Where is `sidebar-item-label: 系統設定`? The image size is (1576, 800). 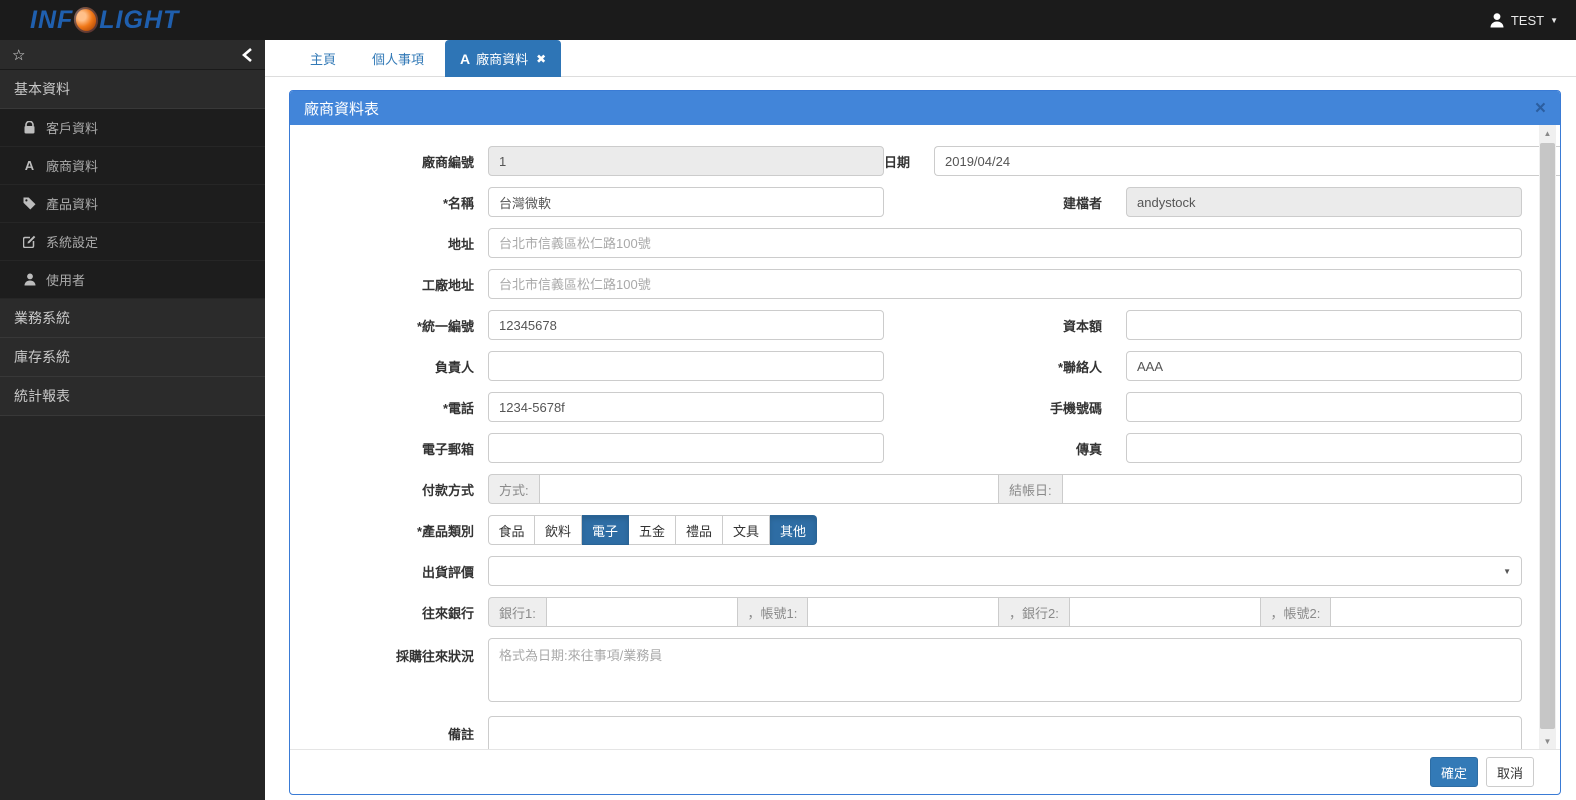 sidebar-item-label: 系統設定 is located at coordinates (72, 242).